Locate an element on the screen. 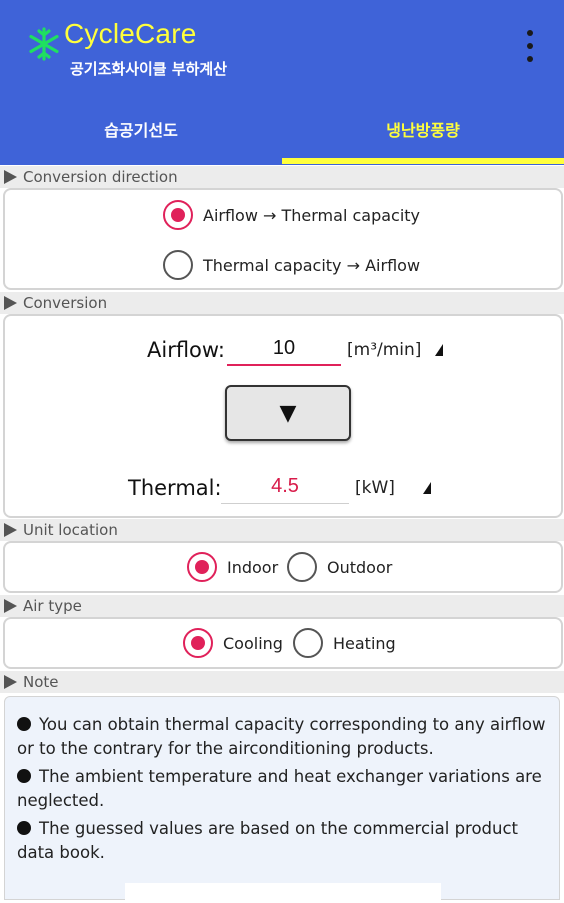 This screenshot has height=903, width=564. radio-label: Thermal capacity → Airflow is located at coordinates (312, 265).